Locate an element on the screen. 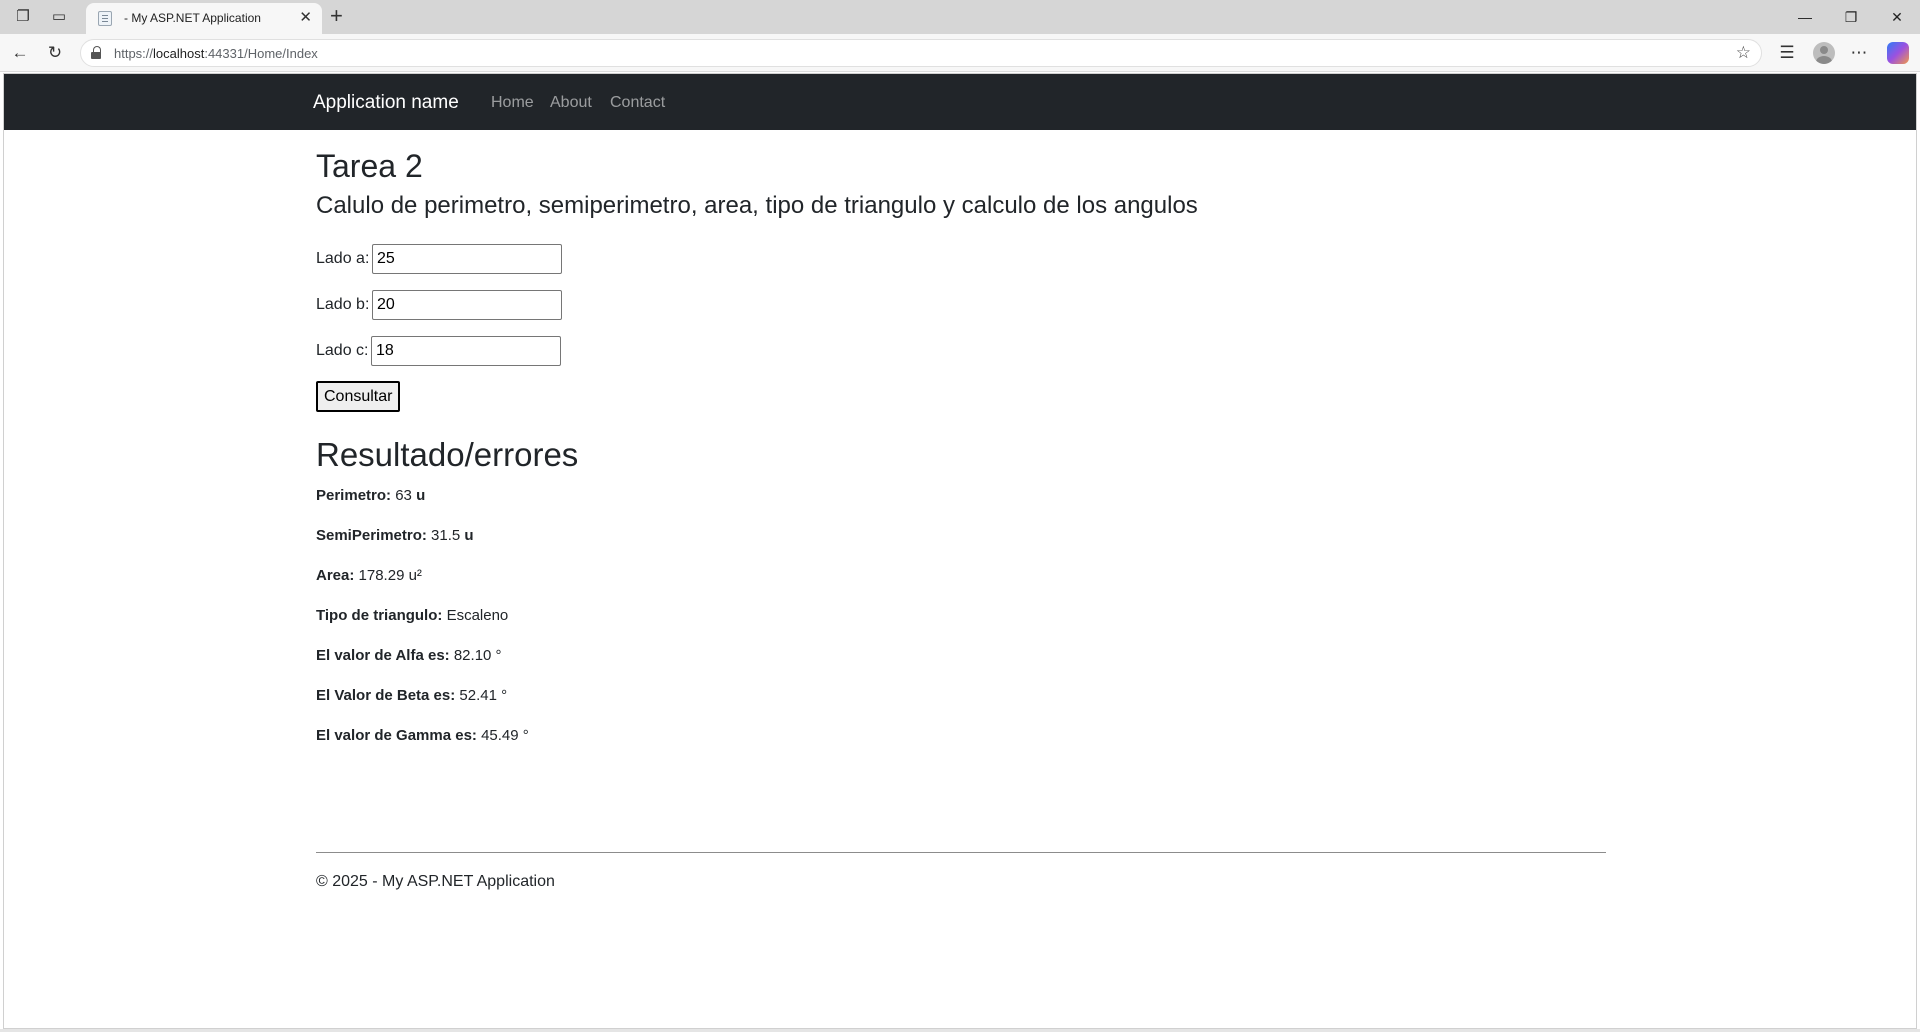  browser-tab-bar: ❐ ▭ - My ASP.NET Application ✕ + — ❐ ✕ is located at coordinates (960, 17).